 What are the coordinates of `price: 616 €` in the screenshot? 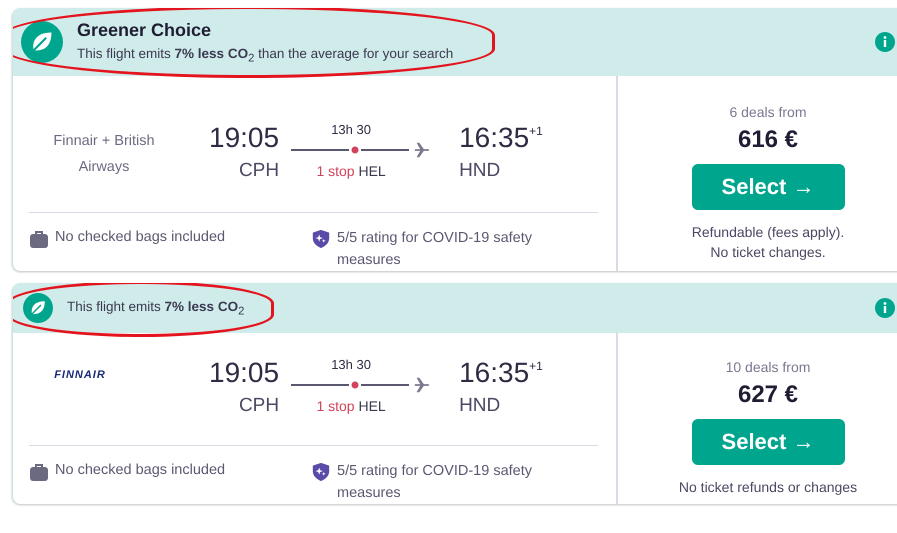 It's located at (768, 140).